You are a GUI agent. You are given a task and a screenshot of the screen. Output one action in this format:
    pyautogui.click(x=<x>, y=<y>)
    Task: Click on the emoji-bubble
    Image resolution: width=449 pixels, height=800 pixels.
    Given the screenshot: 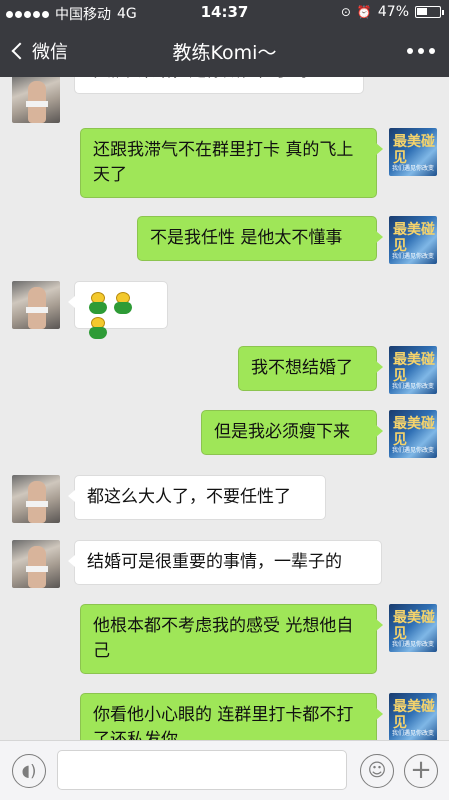 What is the action you would take?
    pyautogui.click(x=118, y=310)
    